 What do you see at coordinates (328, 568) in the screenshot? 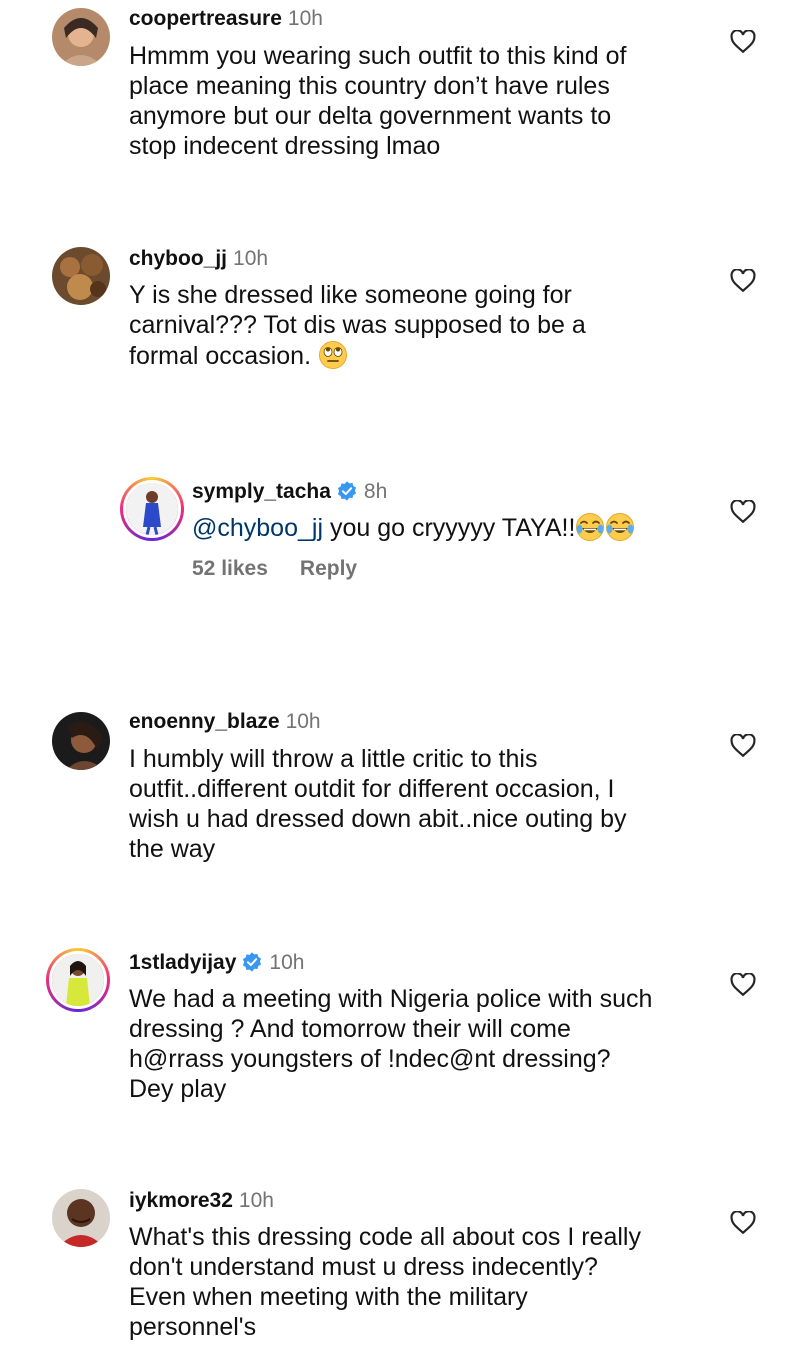
I see `reply-button: Reply` at bounding box center [328, 568].